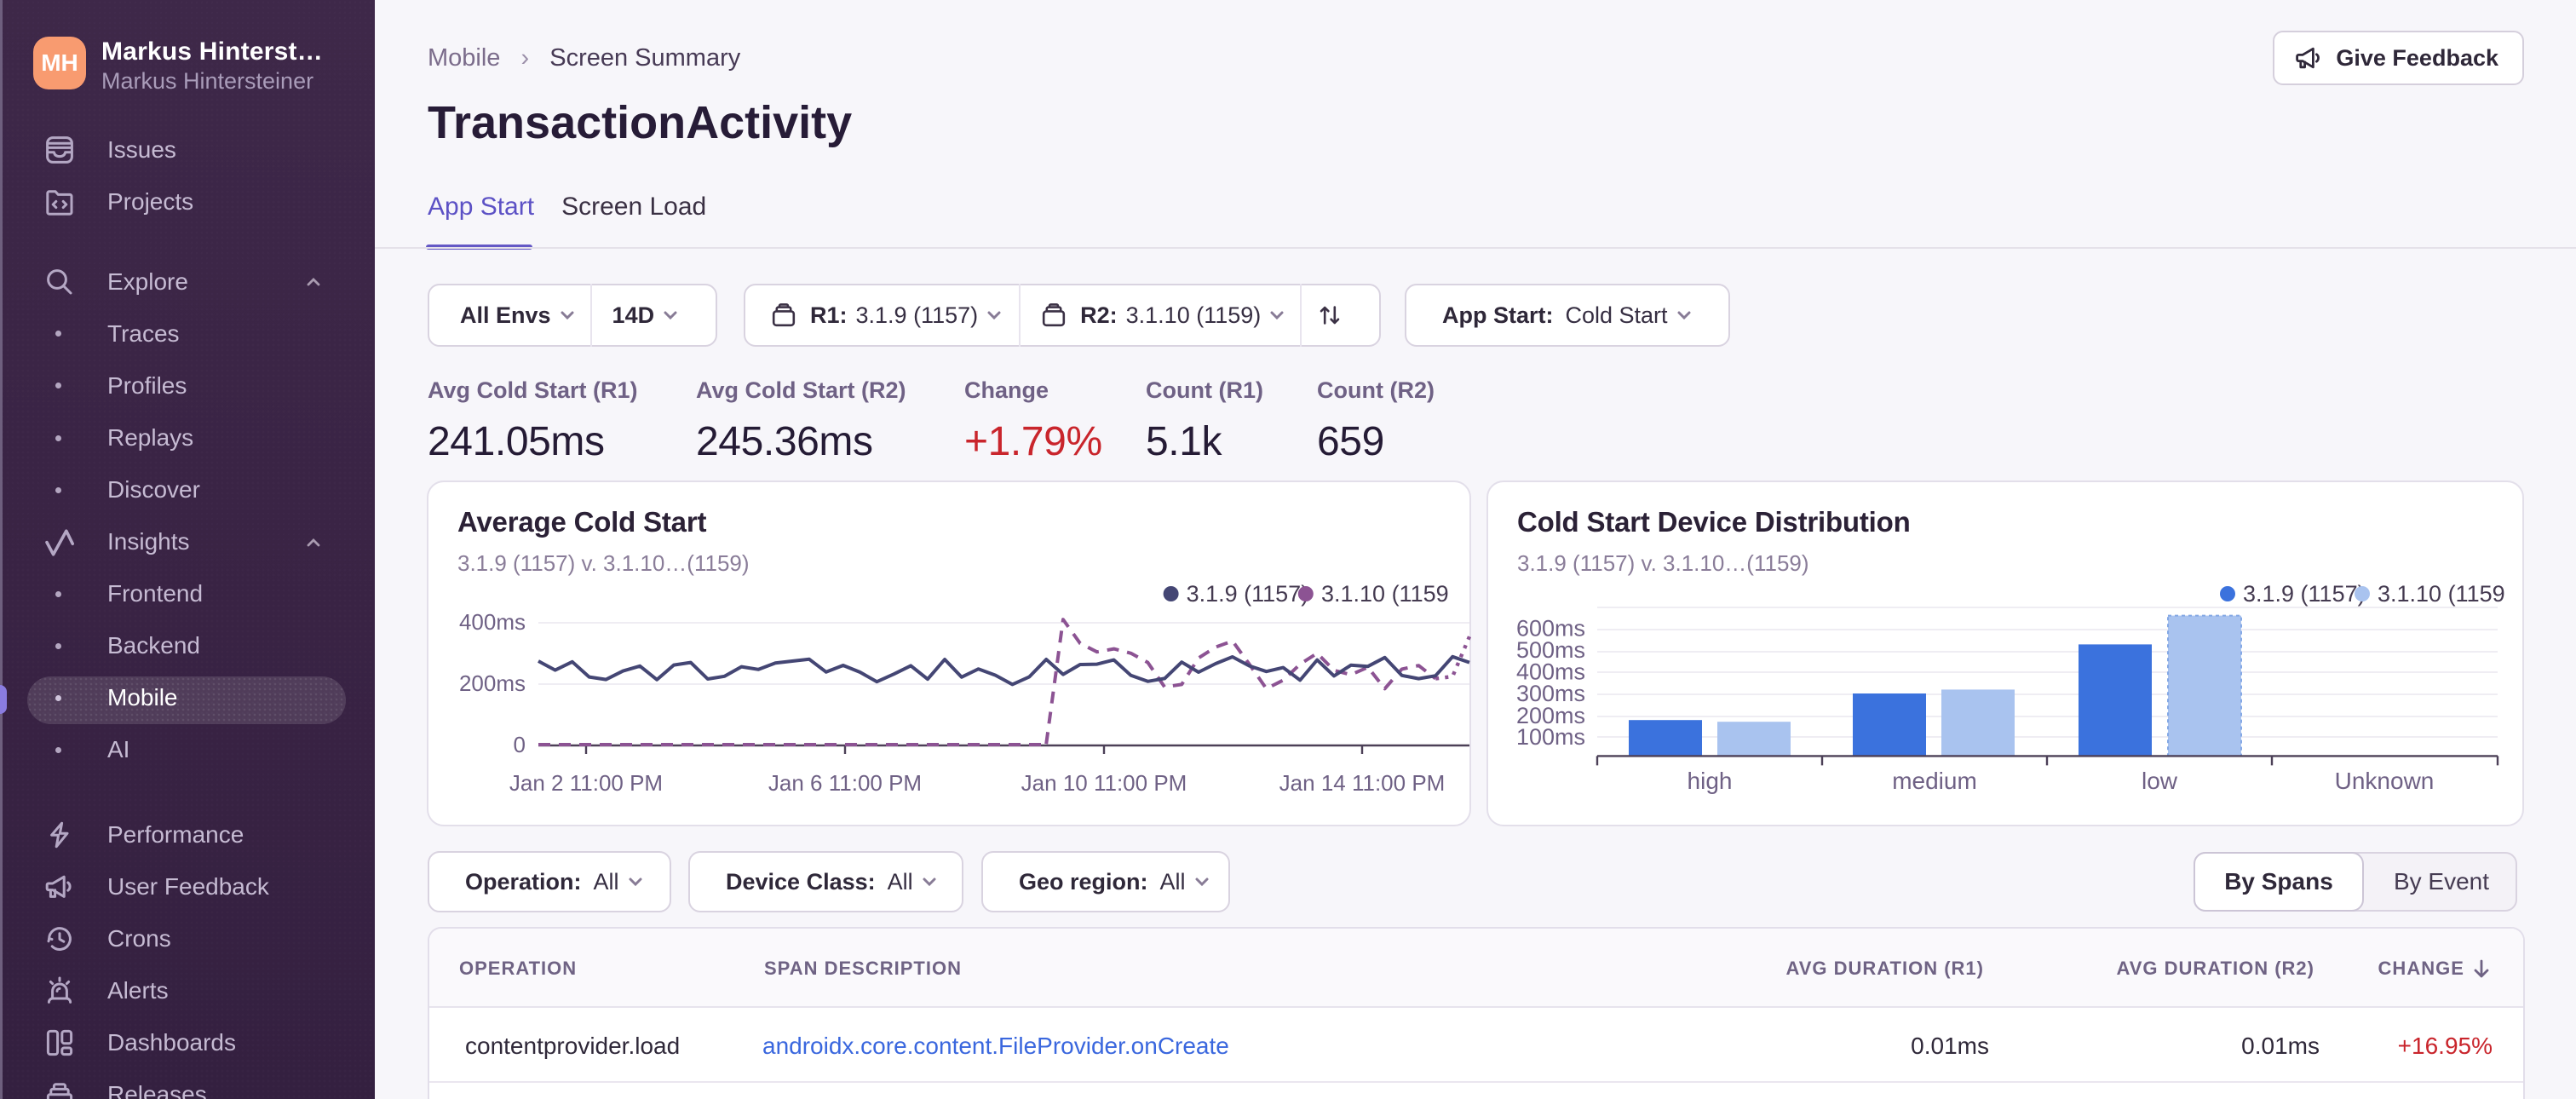  What do you see at coordinates (1935, 781) in the screenshot?
I see `svg-text: medium` at bounding box center [1935, 781].